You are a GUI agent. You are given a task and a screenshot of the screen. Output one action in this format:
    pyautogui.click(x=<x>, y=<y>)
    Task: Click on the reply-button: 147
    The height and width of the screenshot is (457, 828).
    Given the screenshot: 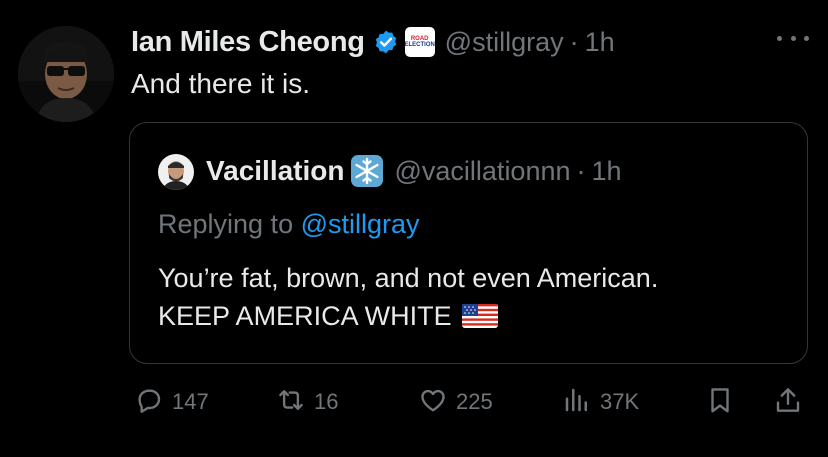 What is the action you would take?
    pyautogui.click(x=171, y=402)
    